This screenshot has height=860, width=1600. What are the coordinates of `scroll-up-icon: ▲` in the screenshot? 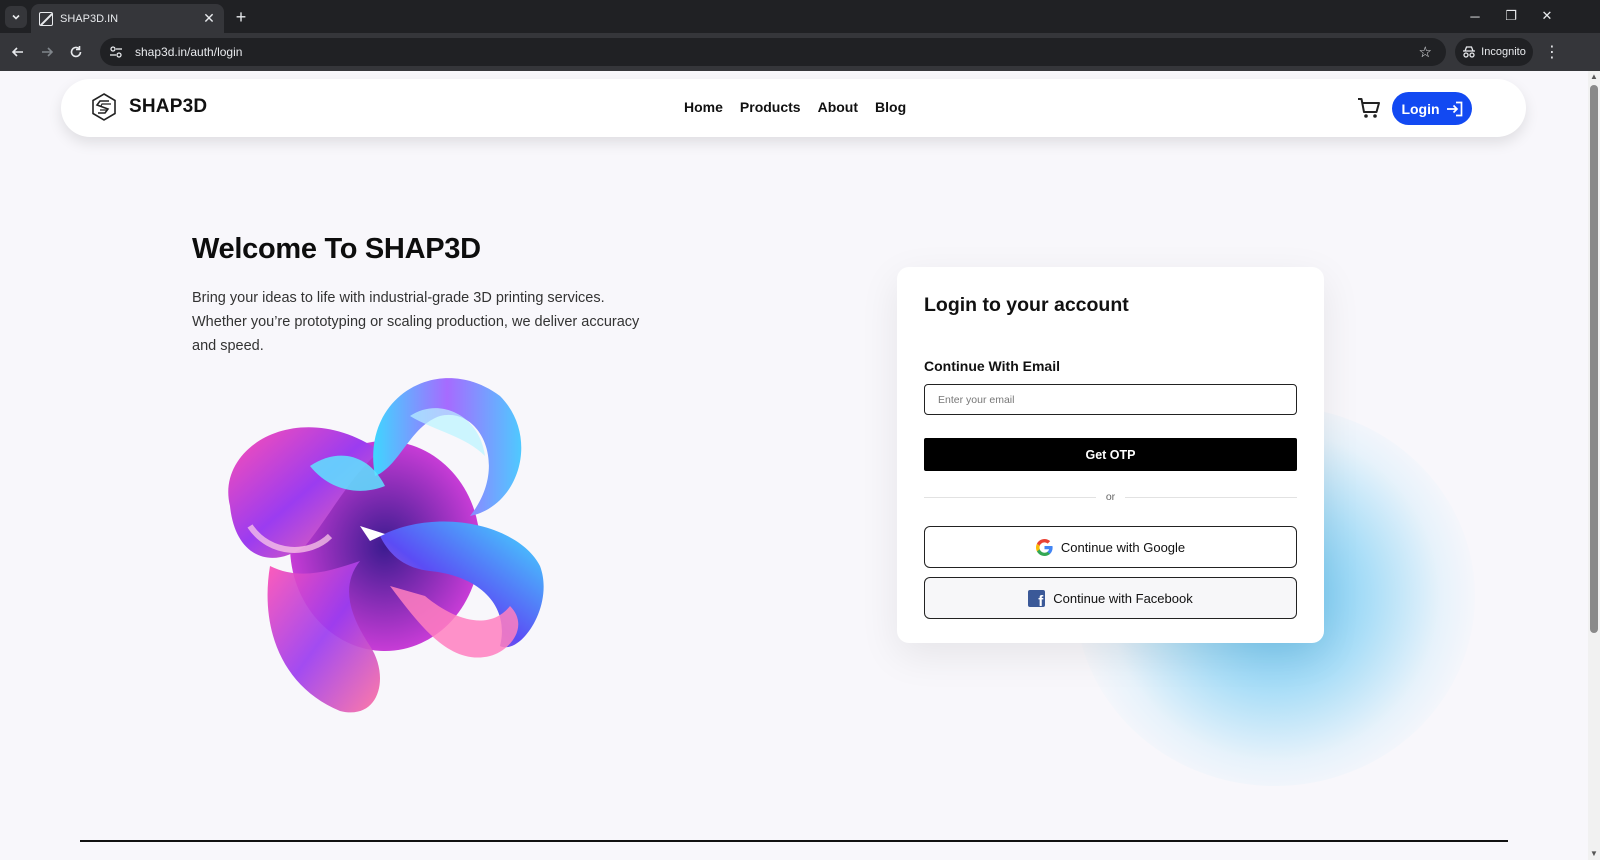 It's located at (1594, 77).